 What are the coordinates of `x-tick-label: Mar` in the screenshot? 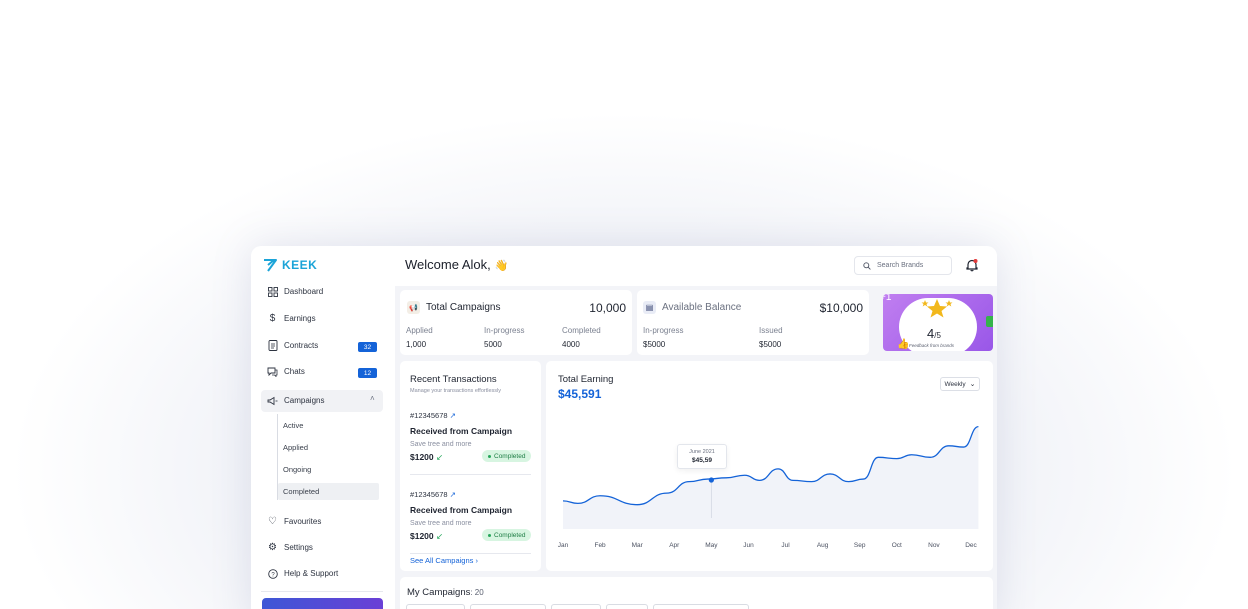 It's located at (637, 545).